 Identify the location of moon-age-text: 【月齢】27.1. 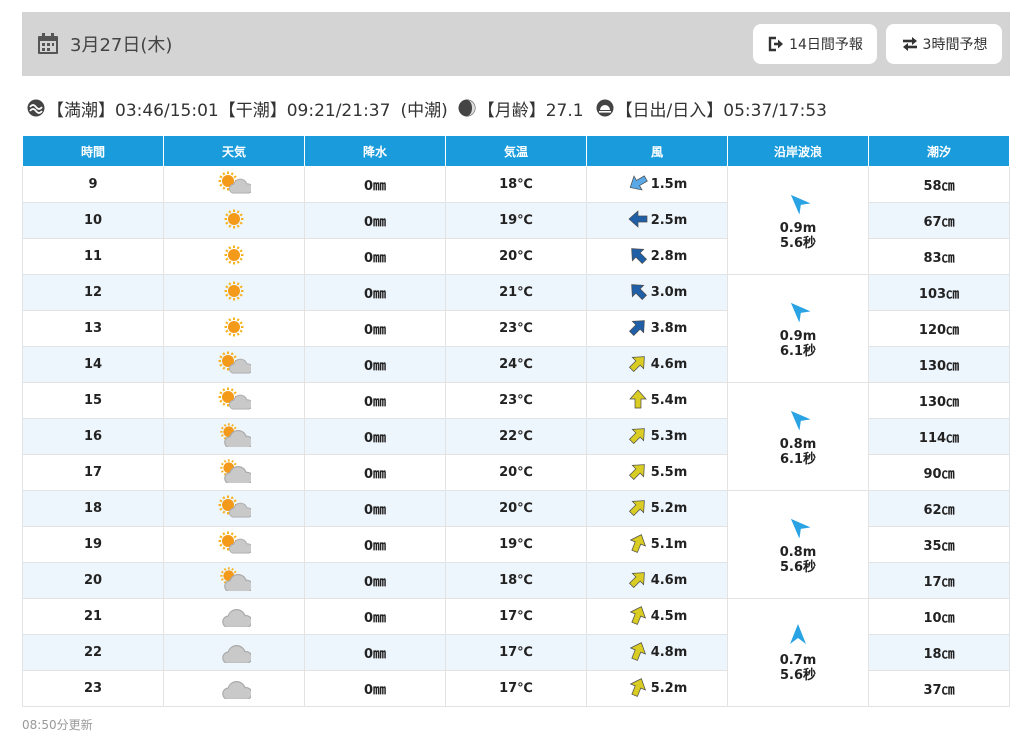
(530, 110).